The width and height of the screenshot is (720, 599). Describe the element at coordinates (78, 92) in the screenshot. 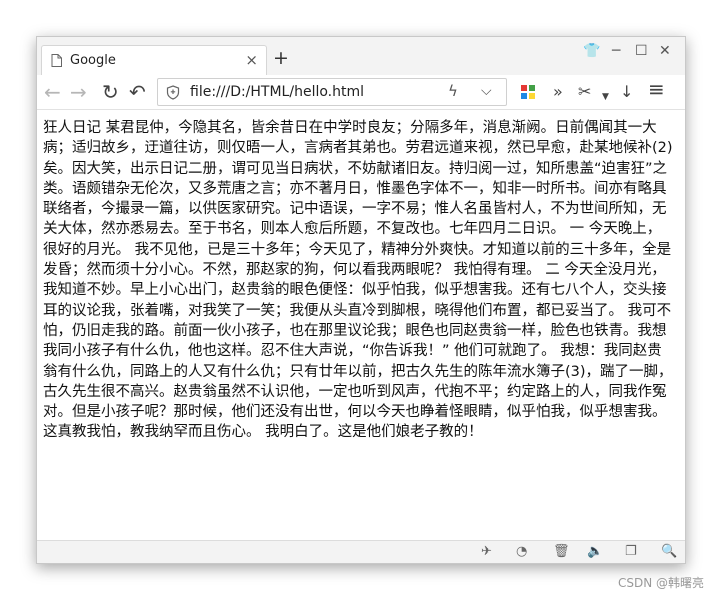

I see `forward-button: →` at that location.